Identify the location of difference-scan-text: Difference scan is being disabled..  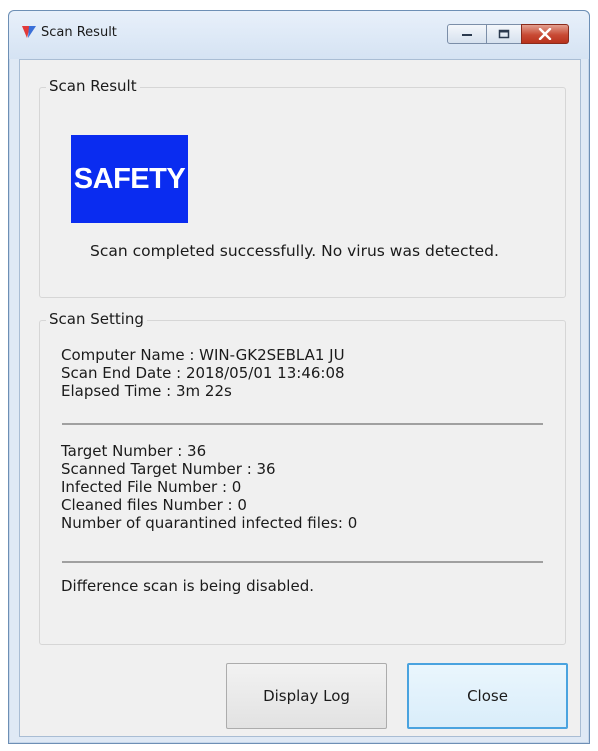
(187, 586).